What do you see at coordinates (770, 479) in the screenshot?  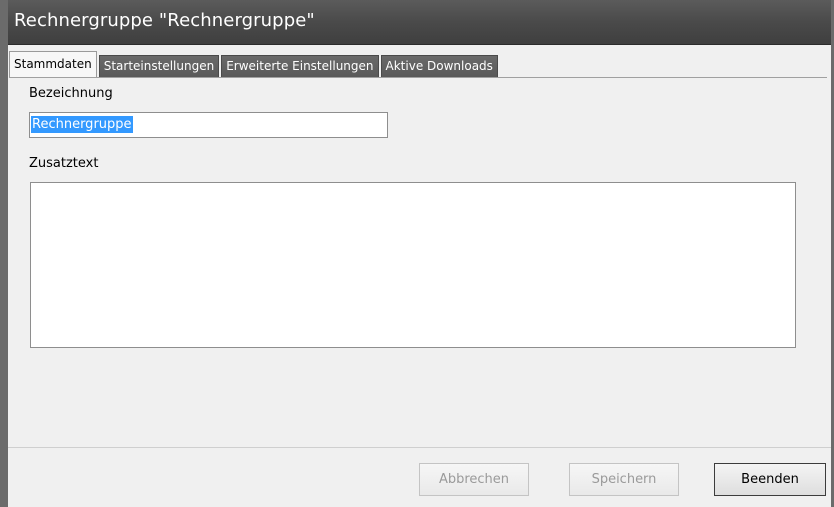 I see `close-button: Beenden` at bounding box center [770, 479].